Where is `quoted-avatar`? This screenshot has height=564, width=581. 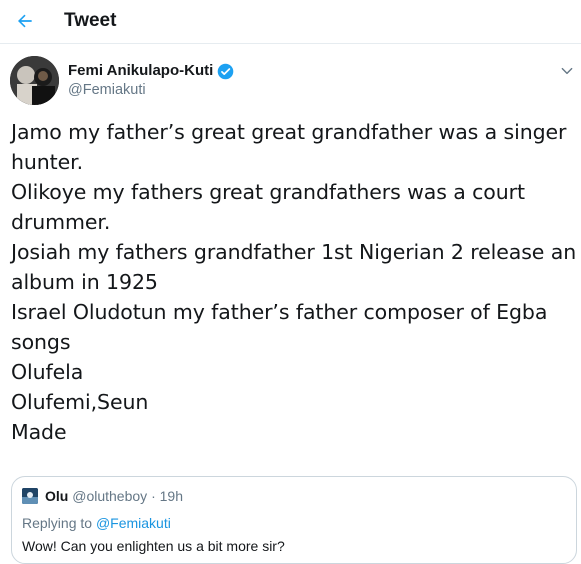 quoted-avatar is located at coordinates (30, 496).